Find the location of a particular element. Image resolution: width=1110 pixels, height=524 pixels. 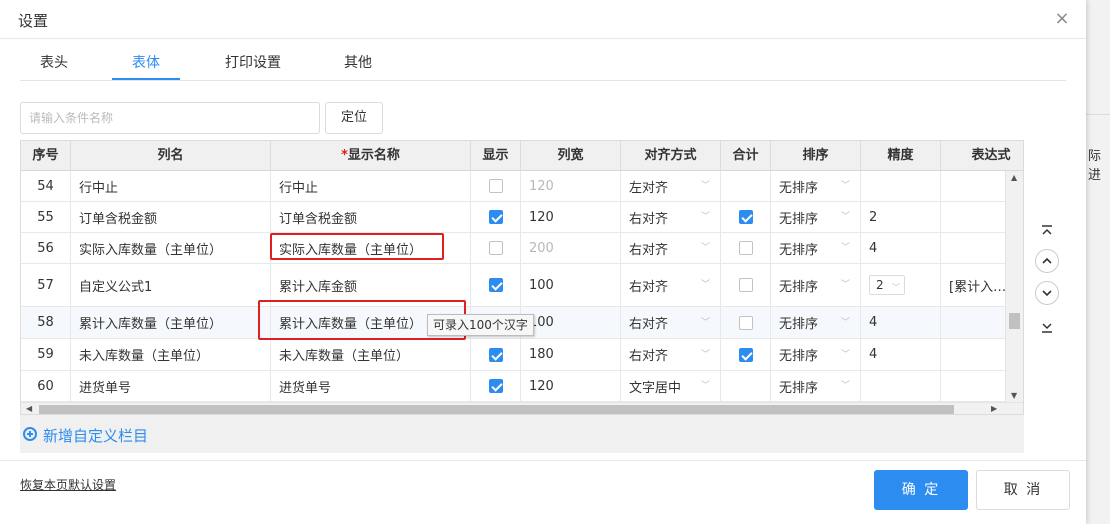

tab-bar: 表头 表体 打印设置 其他 is located at coordinates (543, 65).